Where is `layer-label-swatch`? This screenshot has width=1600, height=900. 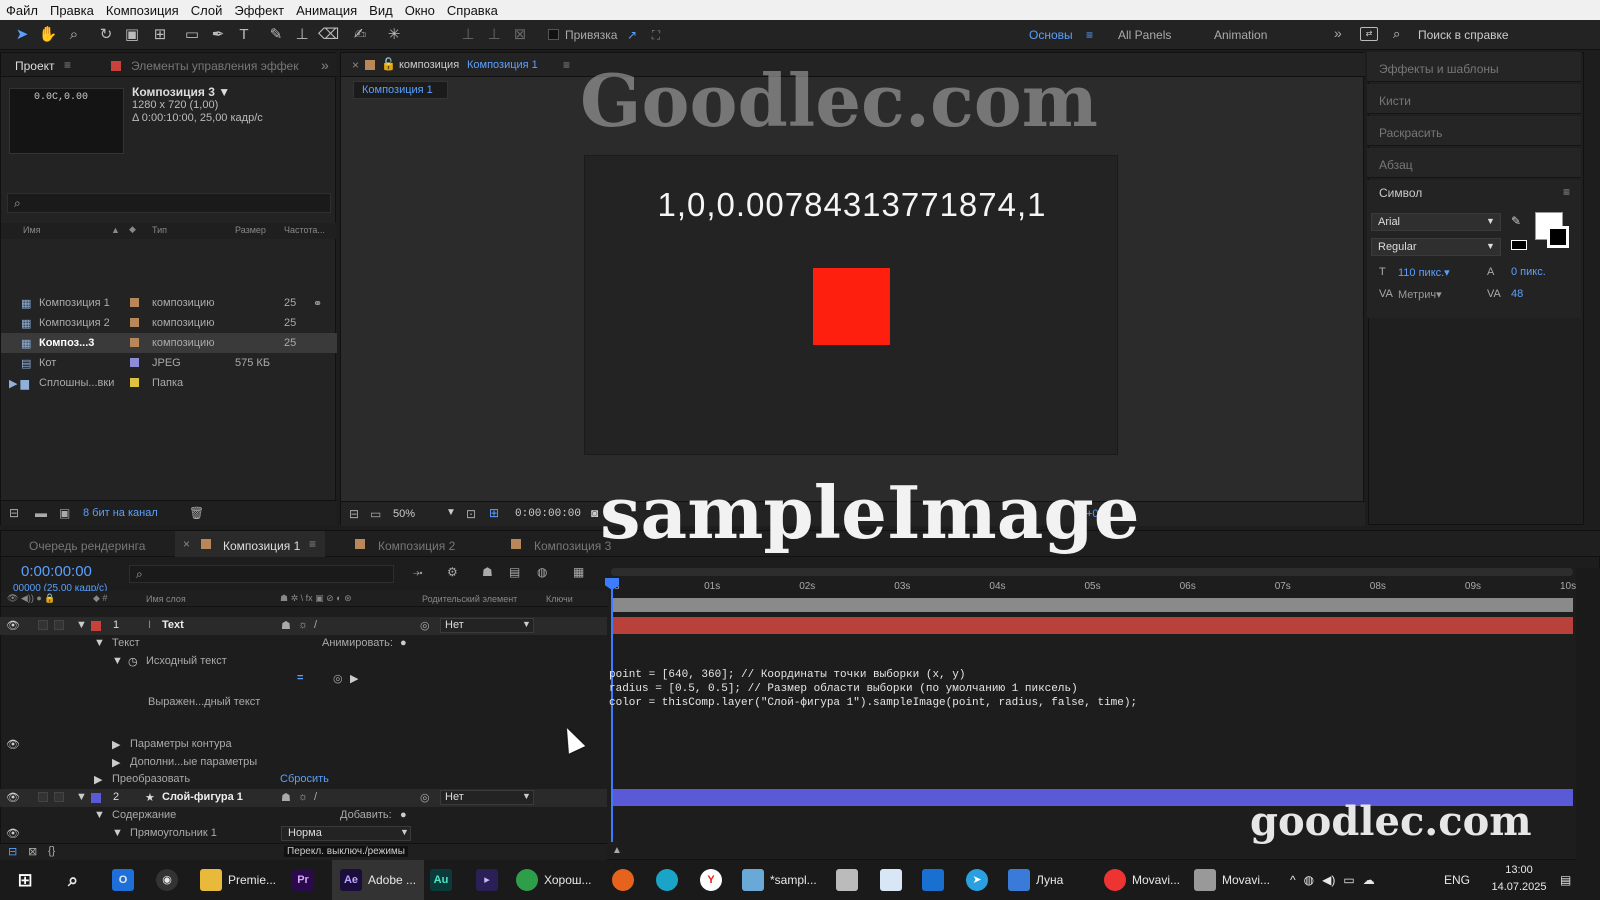 layer-label-swatch is located at coordinates (96, 626).